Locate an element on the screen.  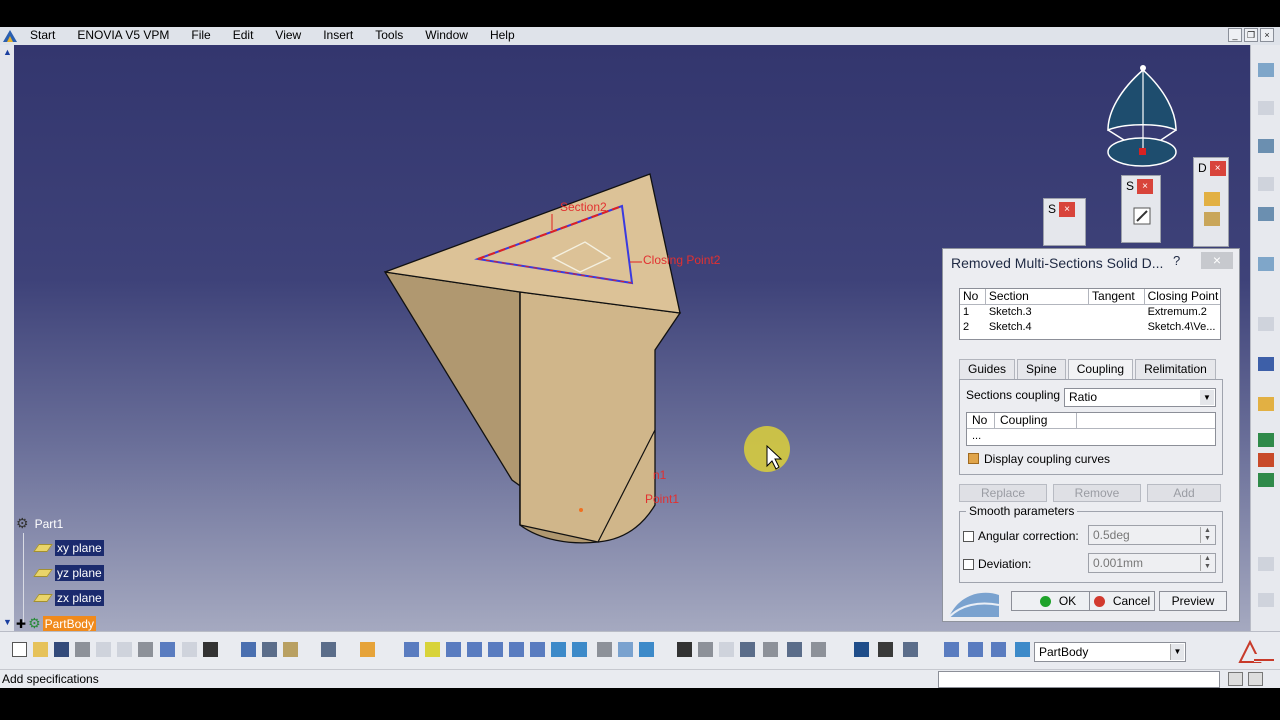
remove-button: Remove is located at coordinates (1097, 493).